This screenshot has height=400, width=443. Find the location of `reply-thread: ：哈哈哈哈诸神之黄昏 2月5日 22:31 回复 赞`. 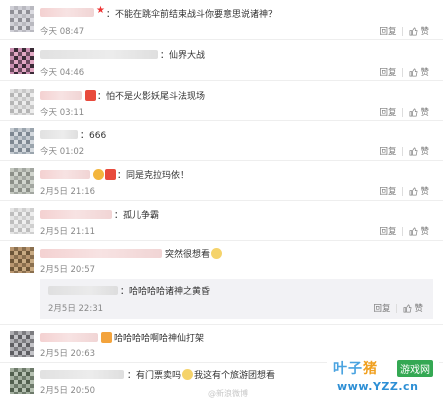

reply-thread: ：哈哈哈哈诸神之黄昏 2月5日 22:31 回复 赞 is located at coordinates (236, 299).